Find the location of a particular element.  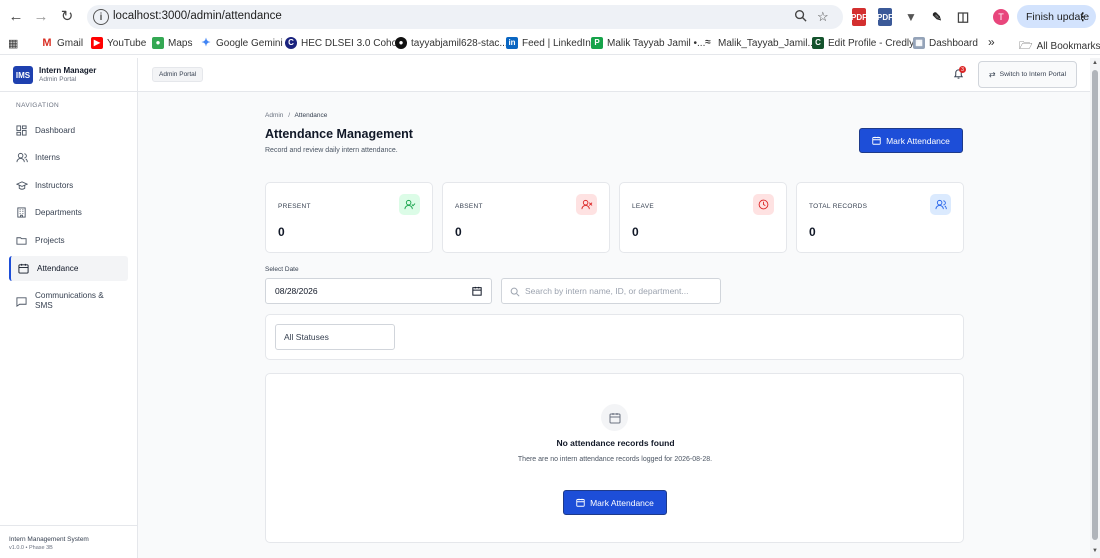

bookmark-linkedin: in Feed | LinkedIn is located at coordinates (548, 43).